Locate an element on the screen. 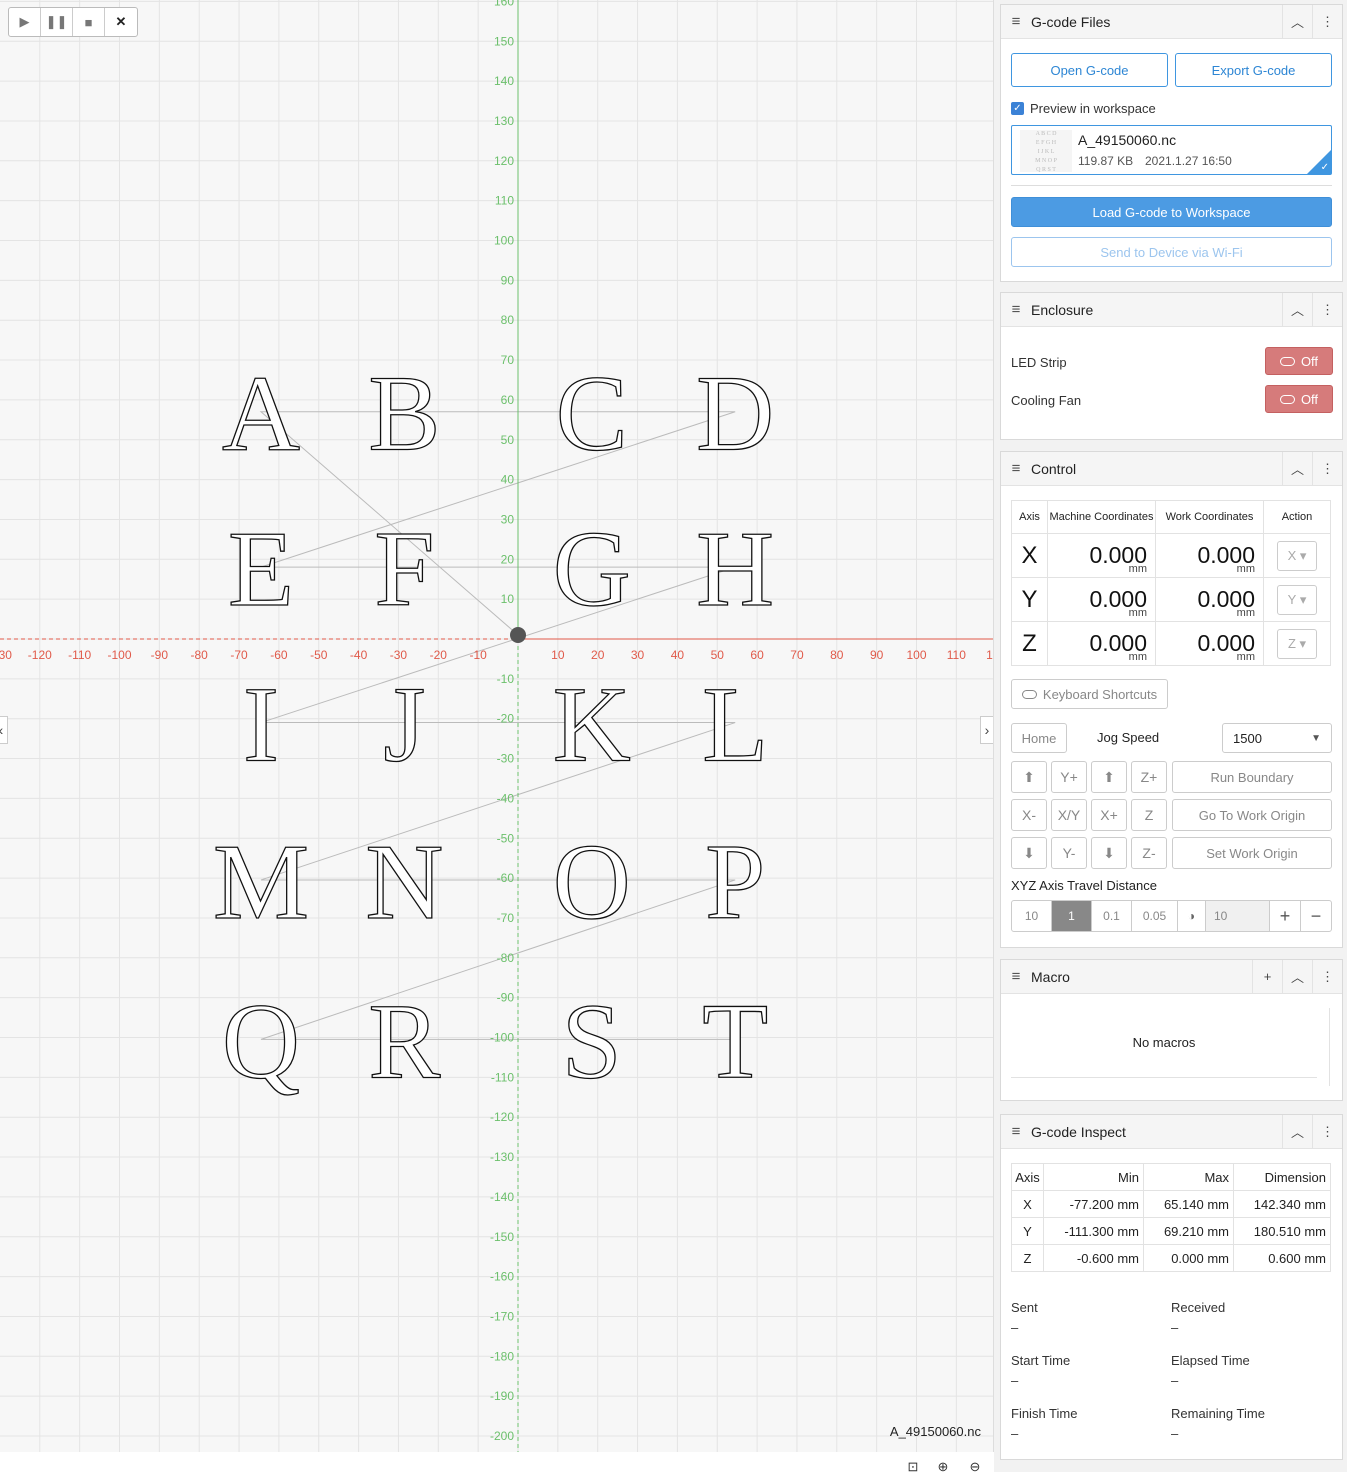 Image resolution: width=1347 pixels, height=1472 pixels. x-plus-button: X+ is located at coordinates (1109, 815).